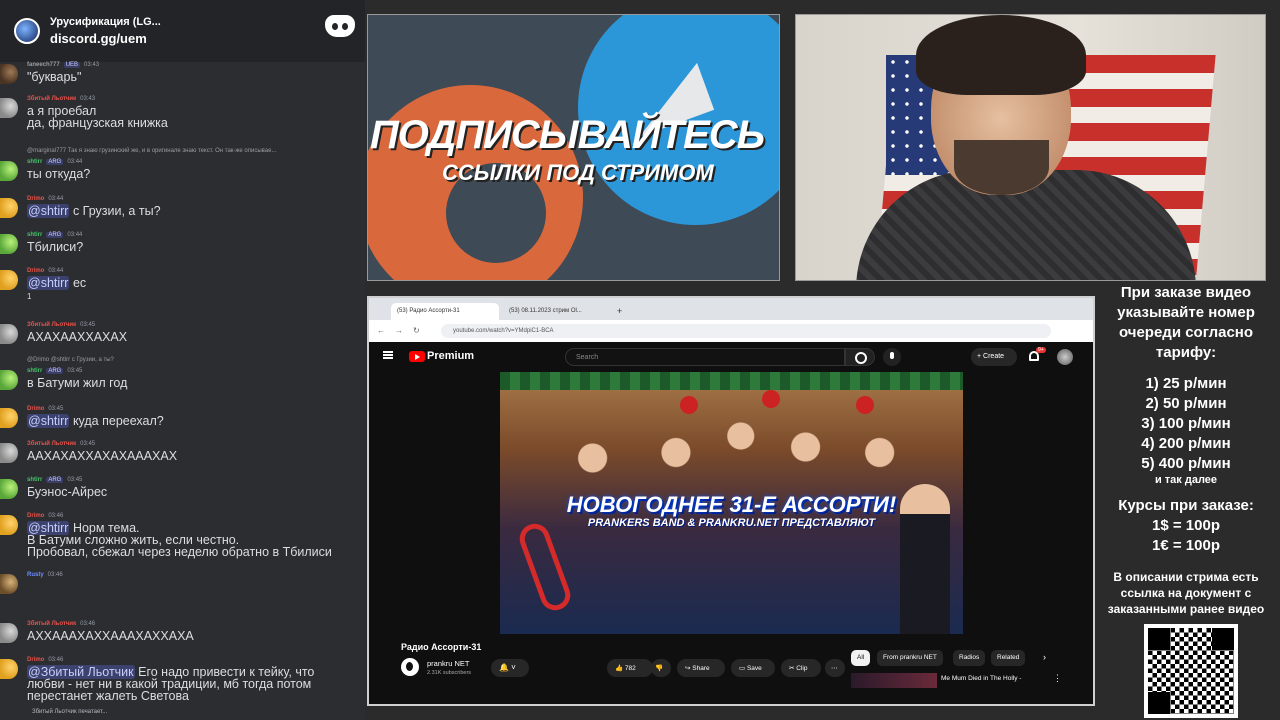  I want to click on menu-icon, so click(388, 355).